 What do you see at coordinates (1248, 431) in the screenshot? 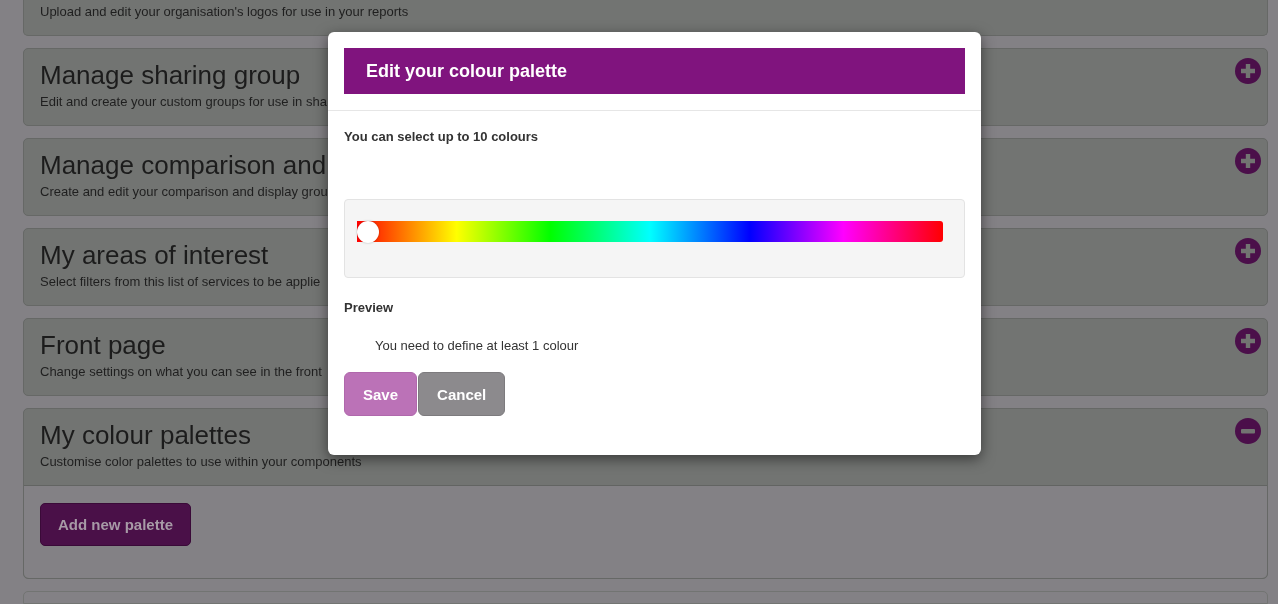
I see `collapse-icon` at bounding box center [1248, 431].